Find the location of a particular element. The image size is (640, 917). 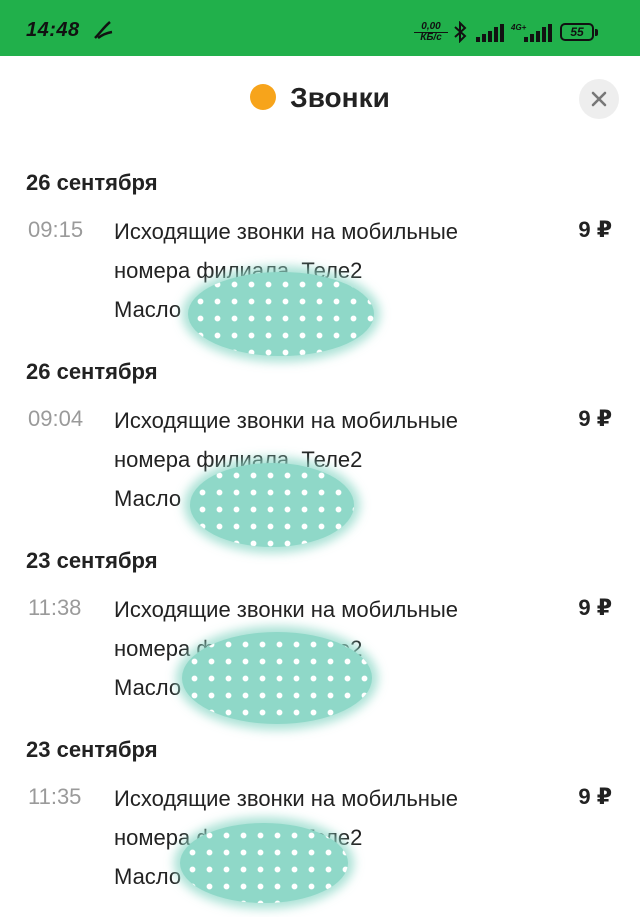

signal-icon is located at coordinates (490, 33).